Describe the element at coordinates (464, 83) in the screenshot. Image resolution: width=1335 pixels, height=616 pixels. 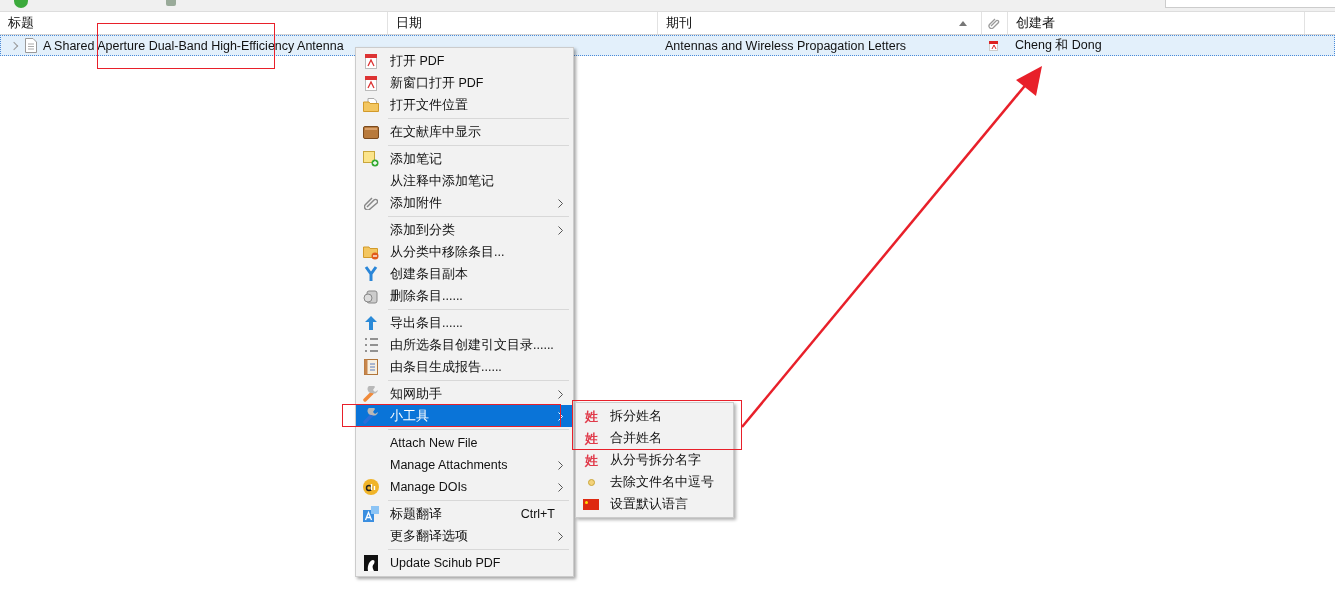
I see `menu-item: 新窗口打开 PDF` at that location.